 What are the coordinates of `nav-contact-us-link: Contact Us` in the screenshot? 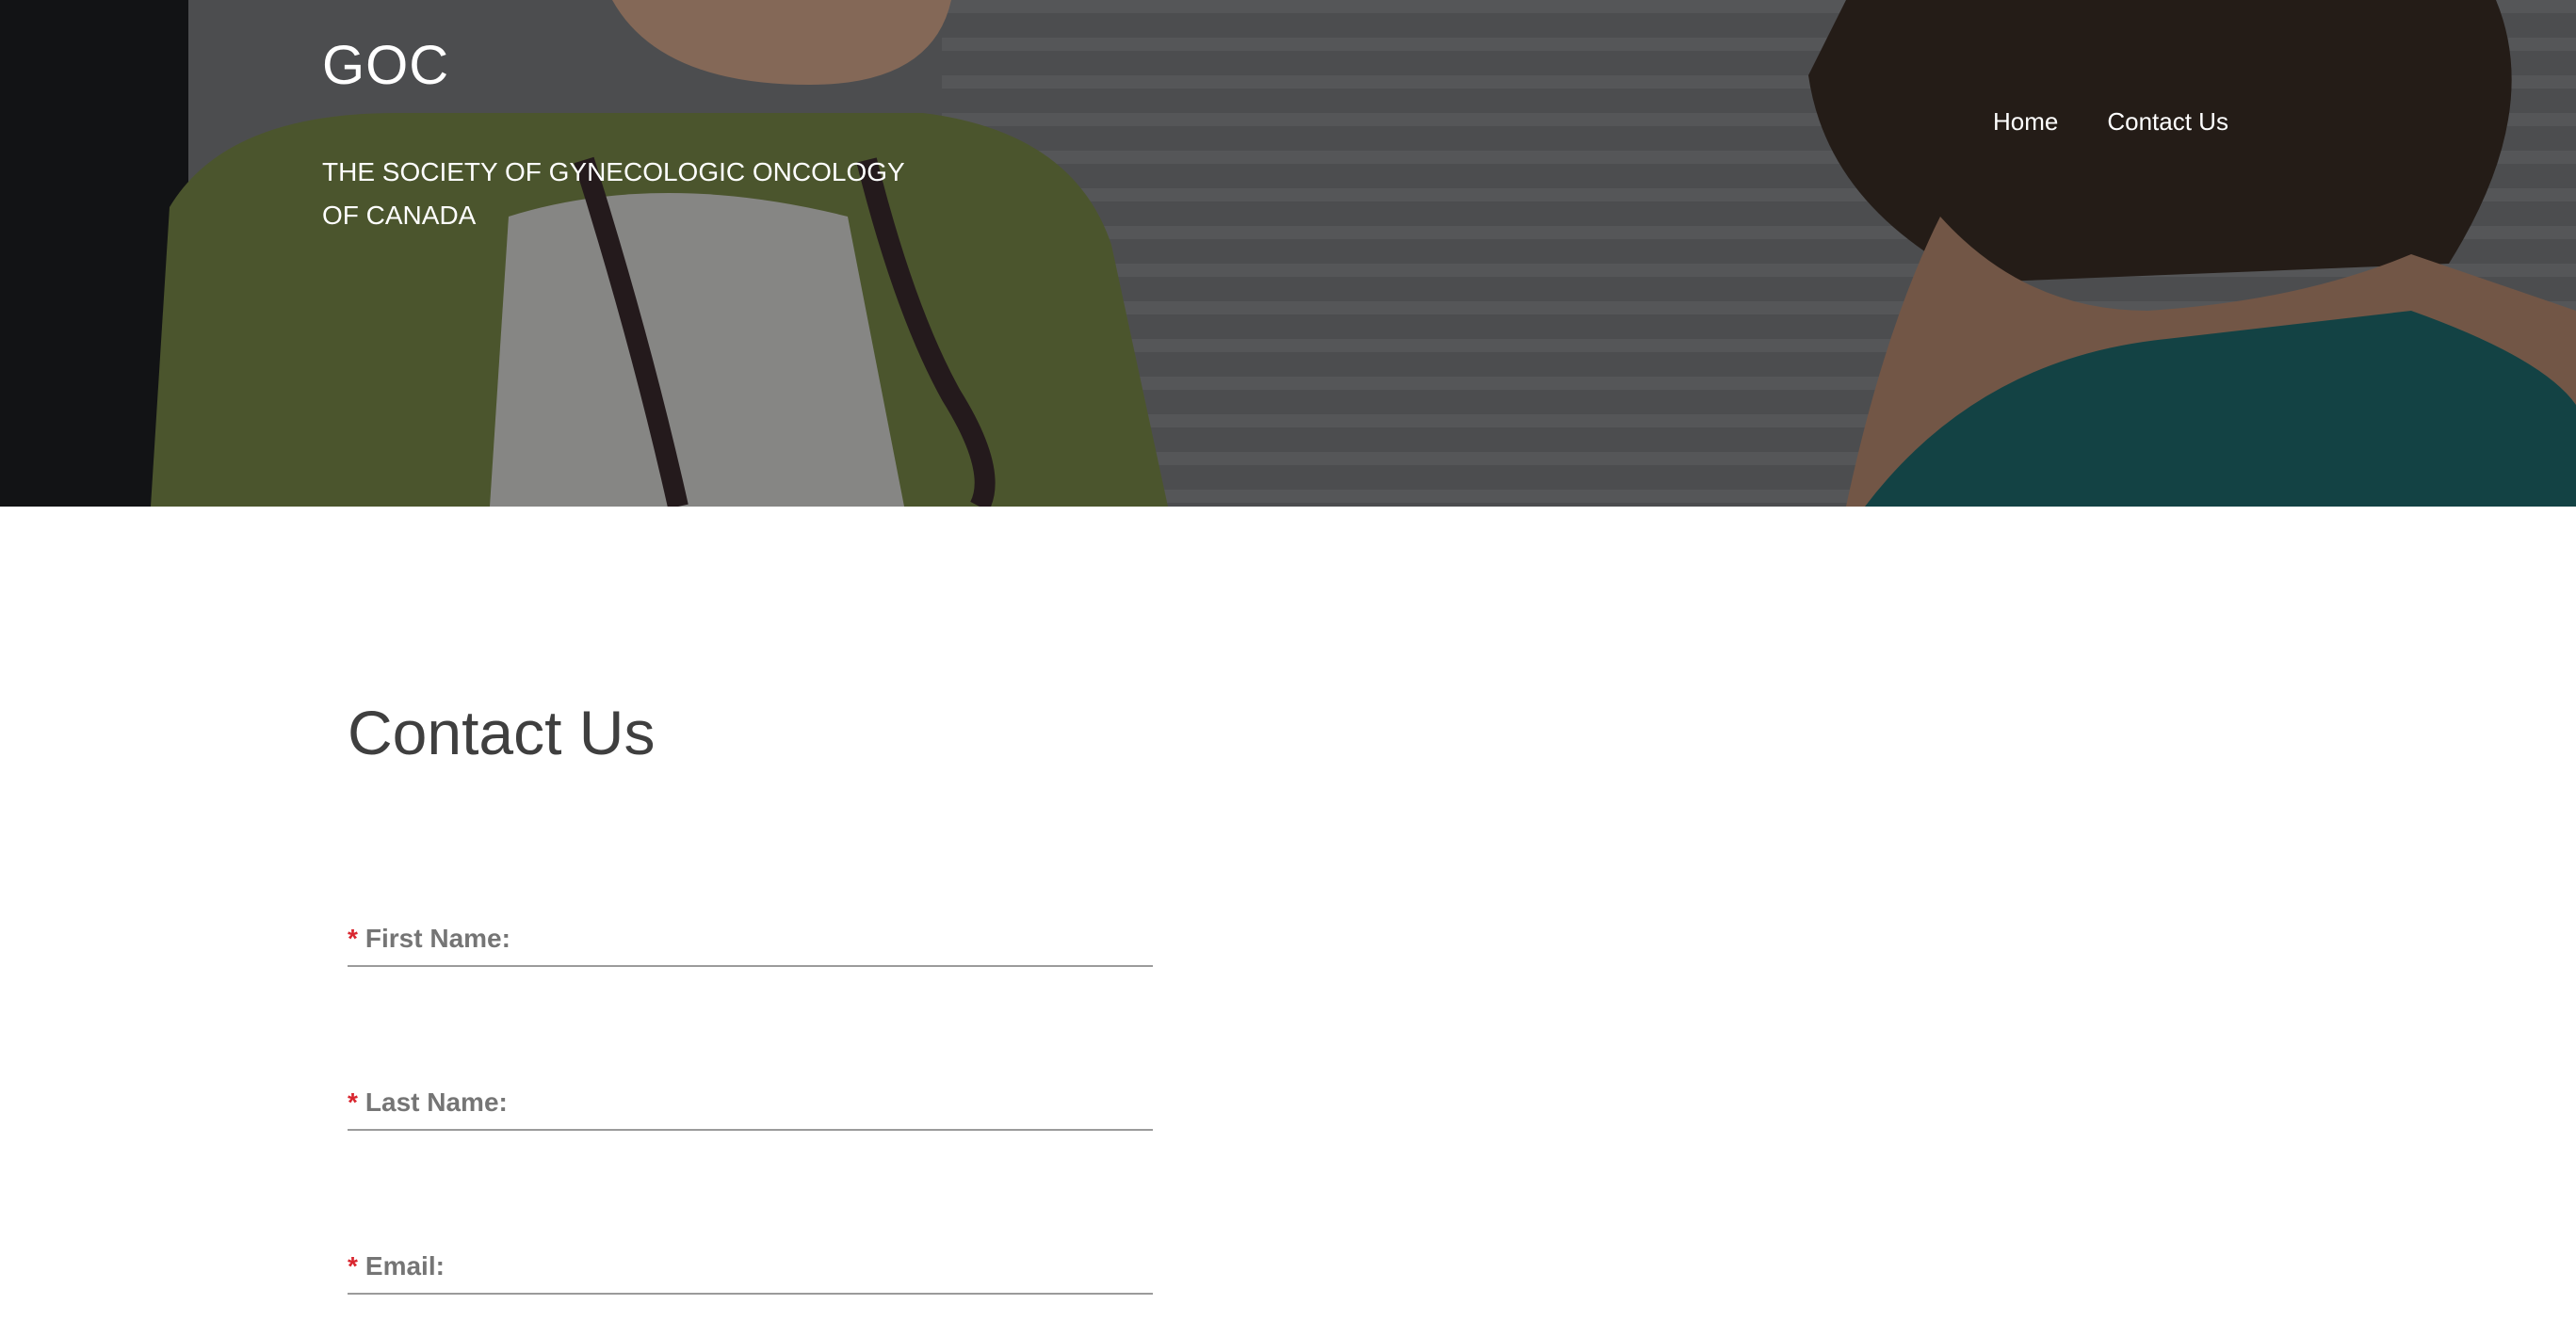 It's located at (2167, 121).